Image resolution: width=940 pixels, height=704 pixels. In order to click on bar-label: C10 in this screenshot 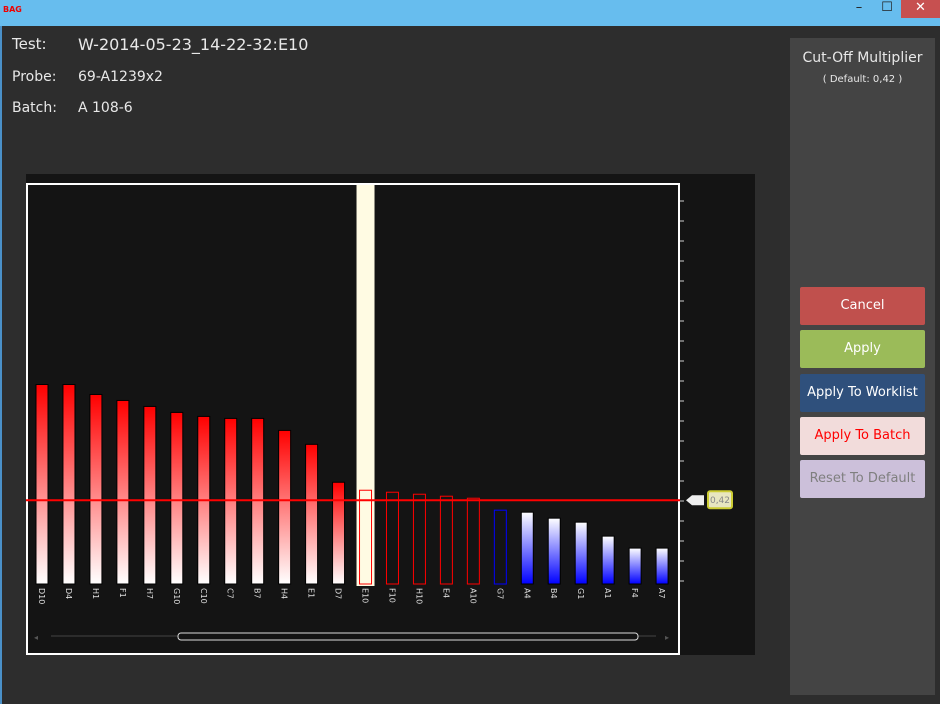, I will do `click(203, 596)`.